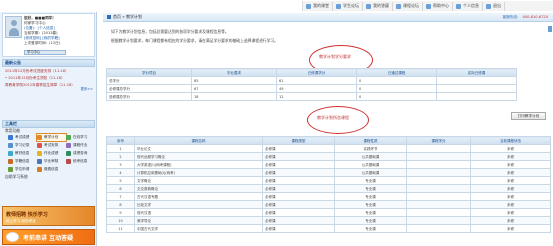  What do you see at coordinates (80, 153) in the screenshot?
I see `tool-item: 成绩查询` at bounding box center [80, 153].